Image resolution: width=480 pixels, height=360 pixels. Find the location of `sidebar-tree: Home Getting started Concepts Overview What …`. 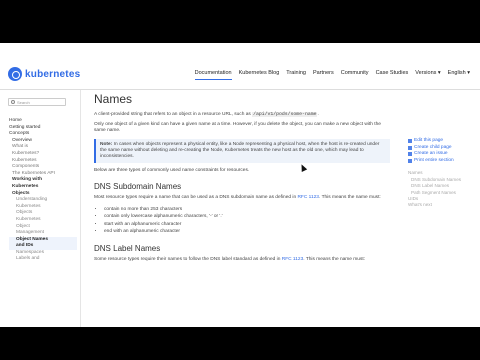

sidebar-tree: Home Getting started Concepts Overview What … is located at coordinates (43, 190).